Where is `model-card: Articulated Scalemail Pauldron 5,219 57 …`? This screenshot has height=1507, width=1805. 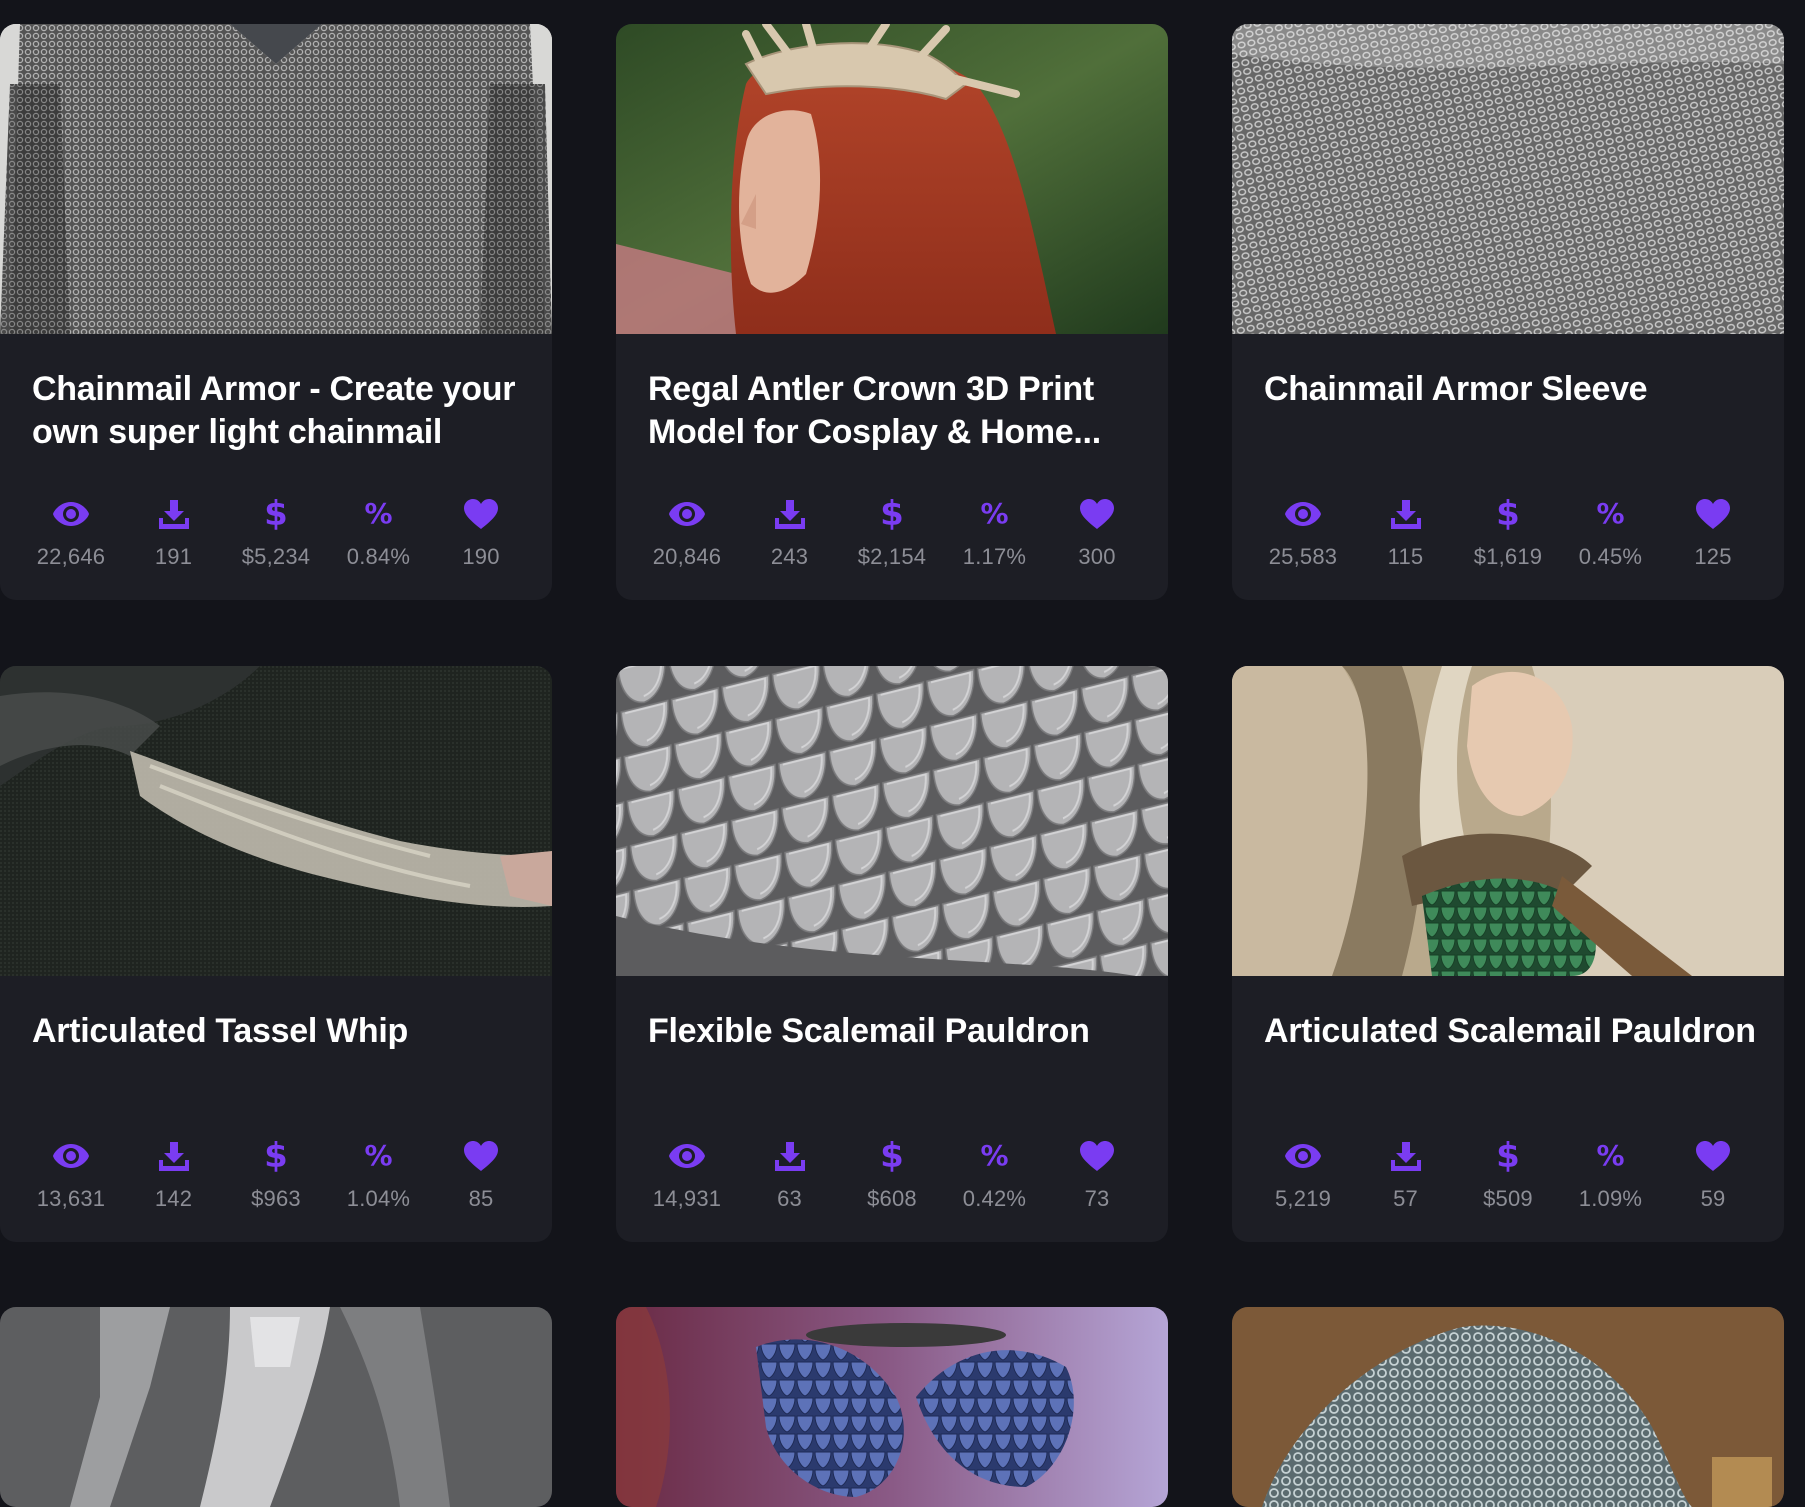
model-card: Articulated Scalemail Pauldron 5,219 57 … is located at coordinates (1508, 954).